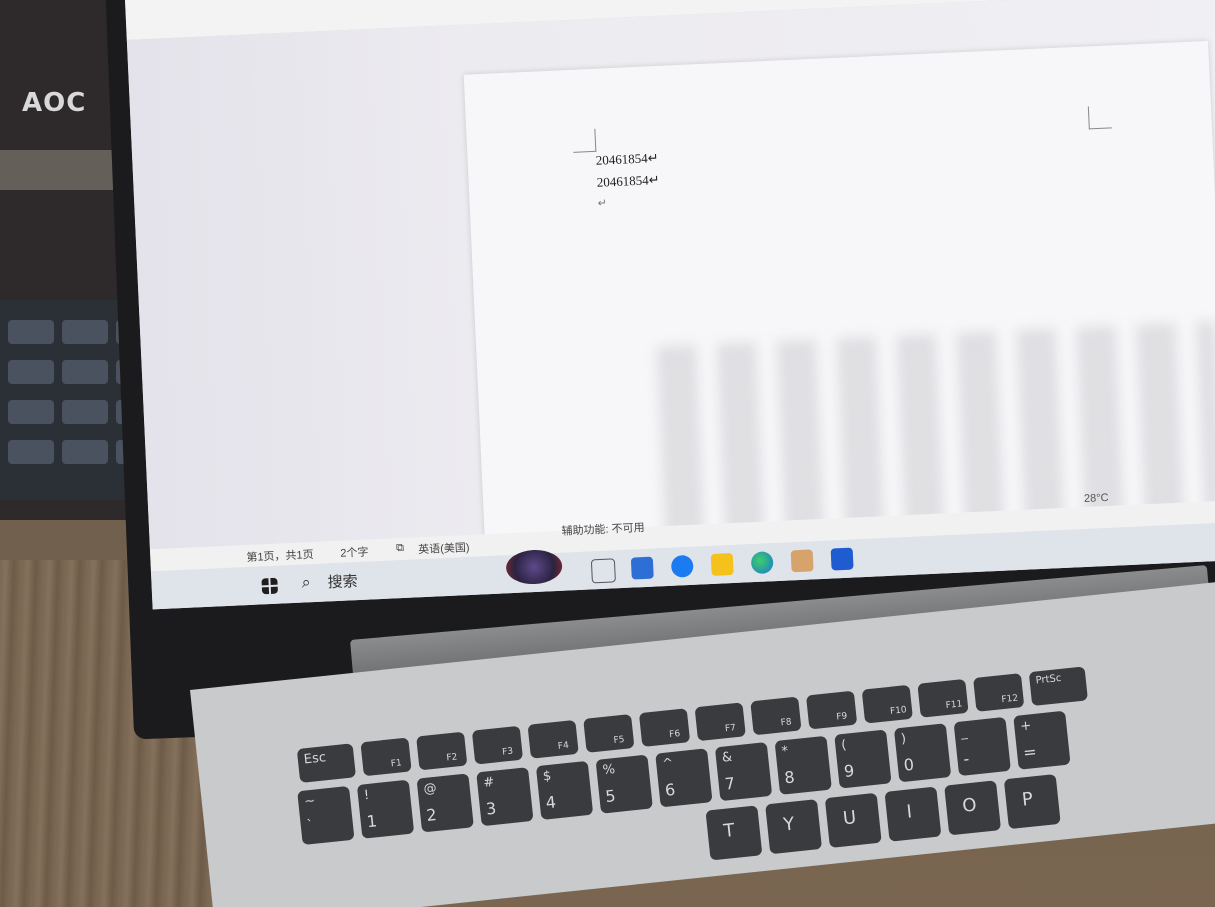 The width and height of the screenshot is (1215, 907). Describe the element at coordinates (386, 757) in the screenshot. I see `key-f1: F1` at that location.